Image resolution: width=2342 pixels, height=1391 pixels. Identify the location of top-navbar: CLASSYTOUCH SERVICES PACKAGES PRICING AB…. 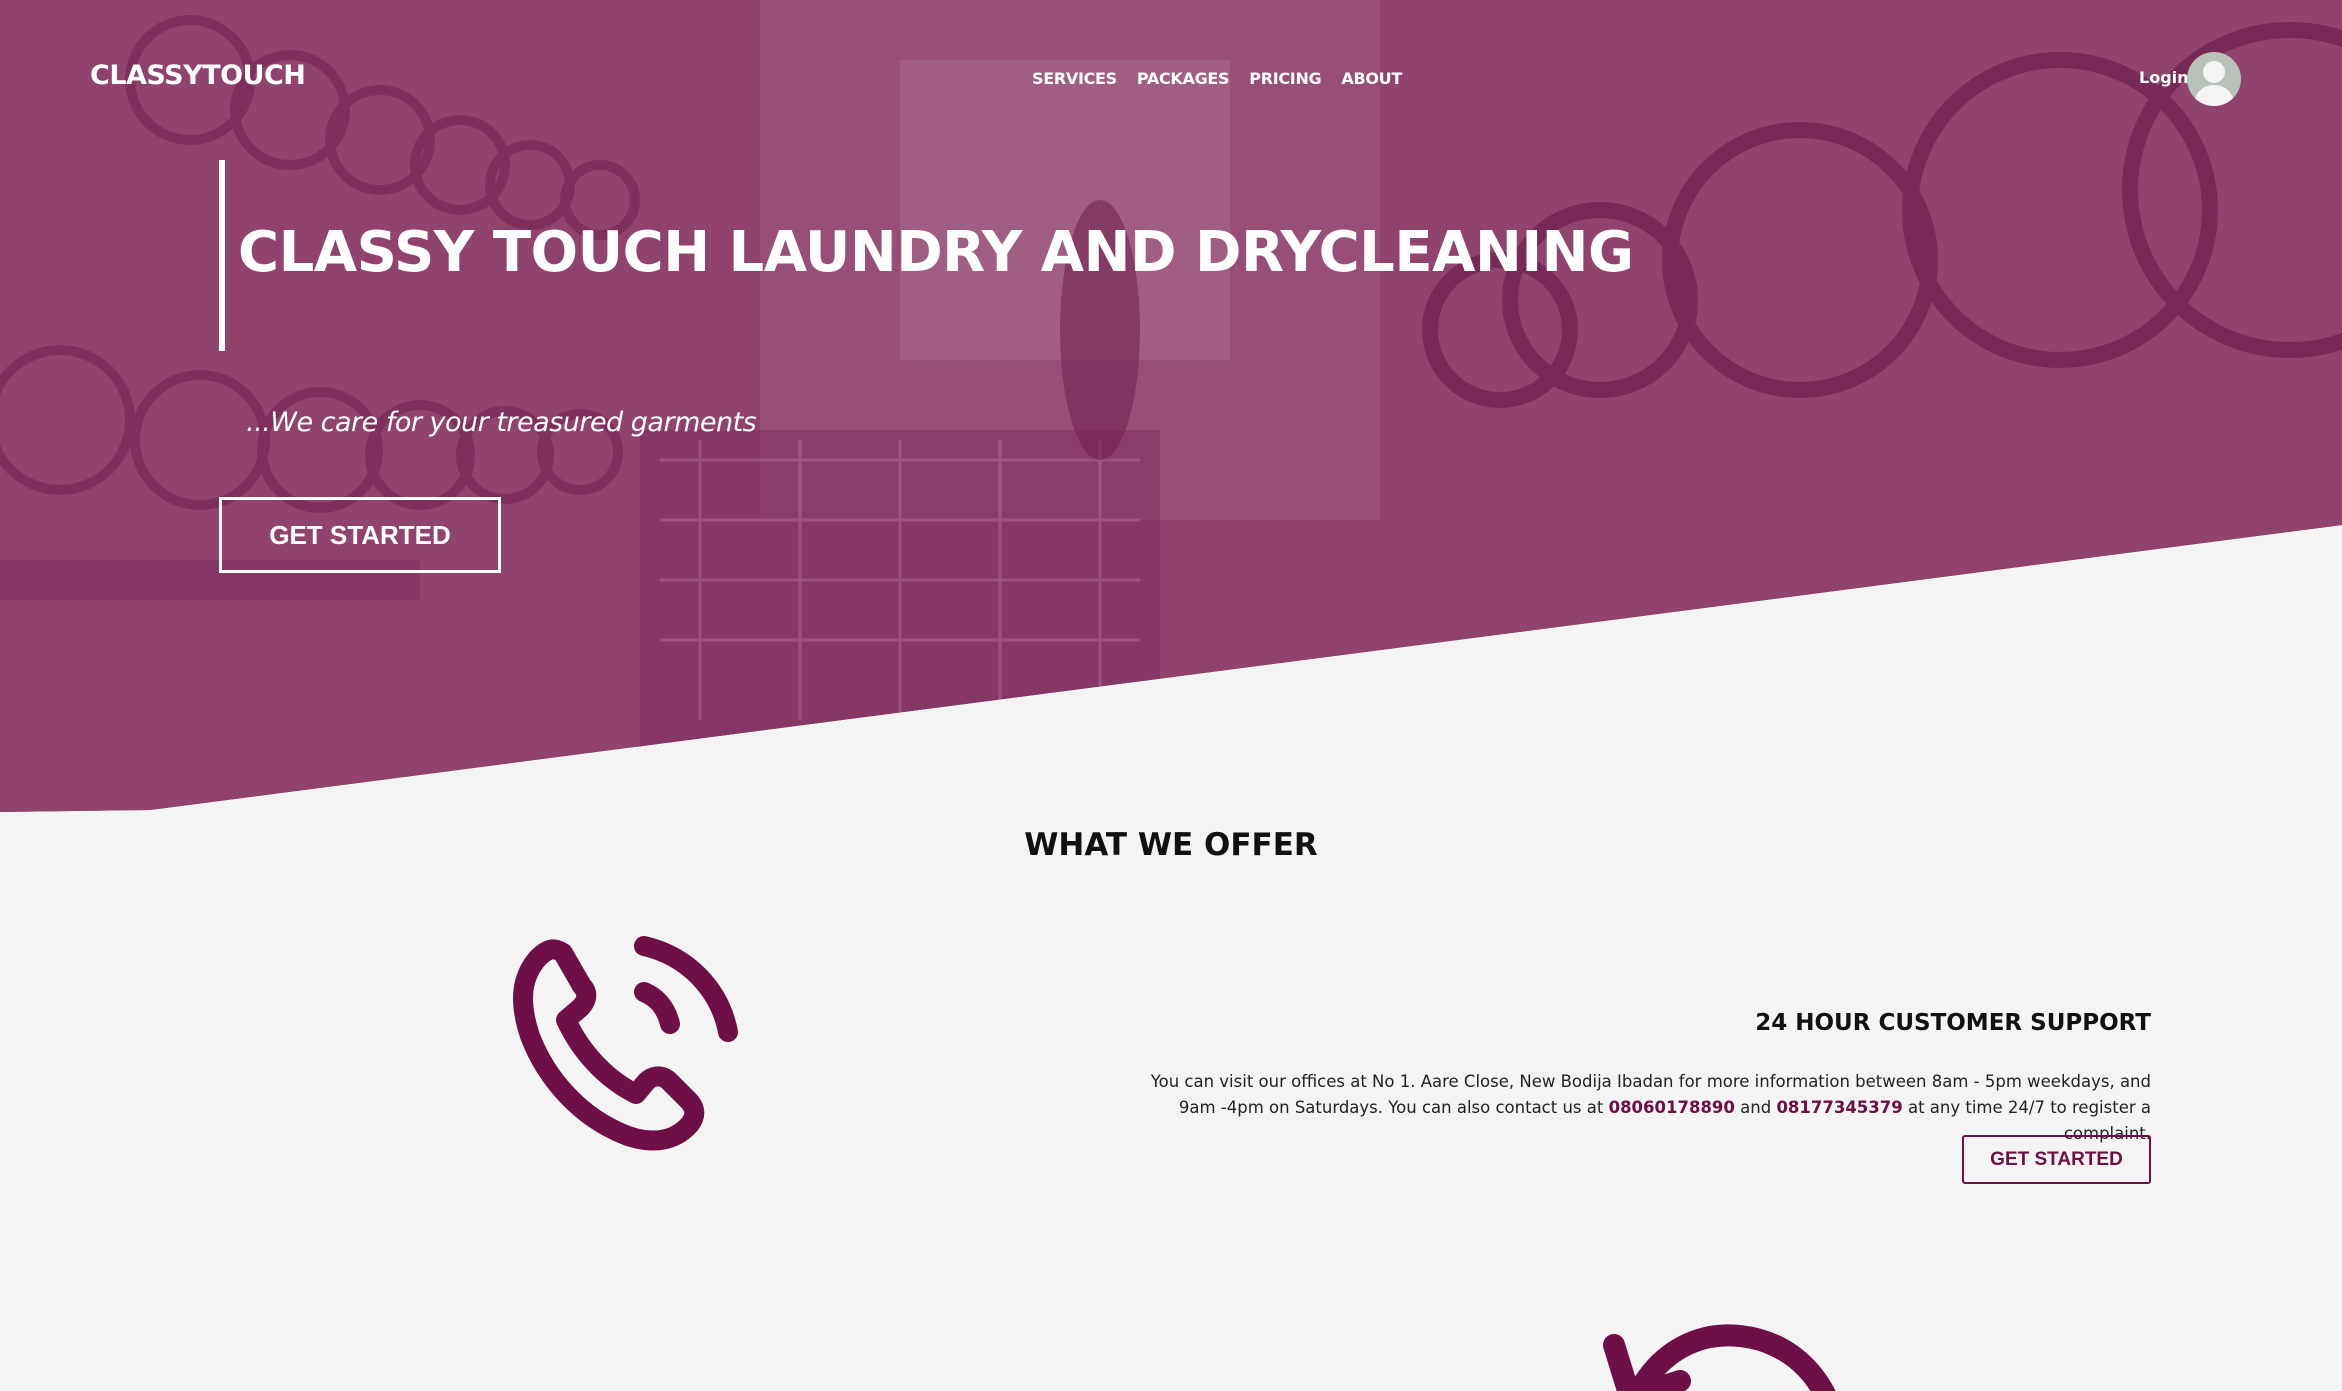
(1171, 80).